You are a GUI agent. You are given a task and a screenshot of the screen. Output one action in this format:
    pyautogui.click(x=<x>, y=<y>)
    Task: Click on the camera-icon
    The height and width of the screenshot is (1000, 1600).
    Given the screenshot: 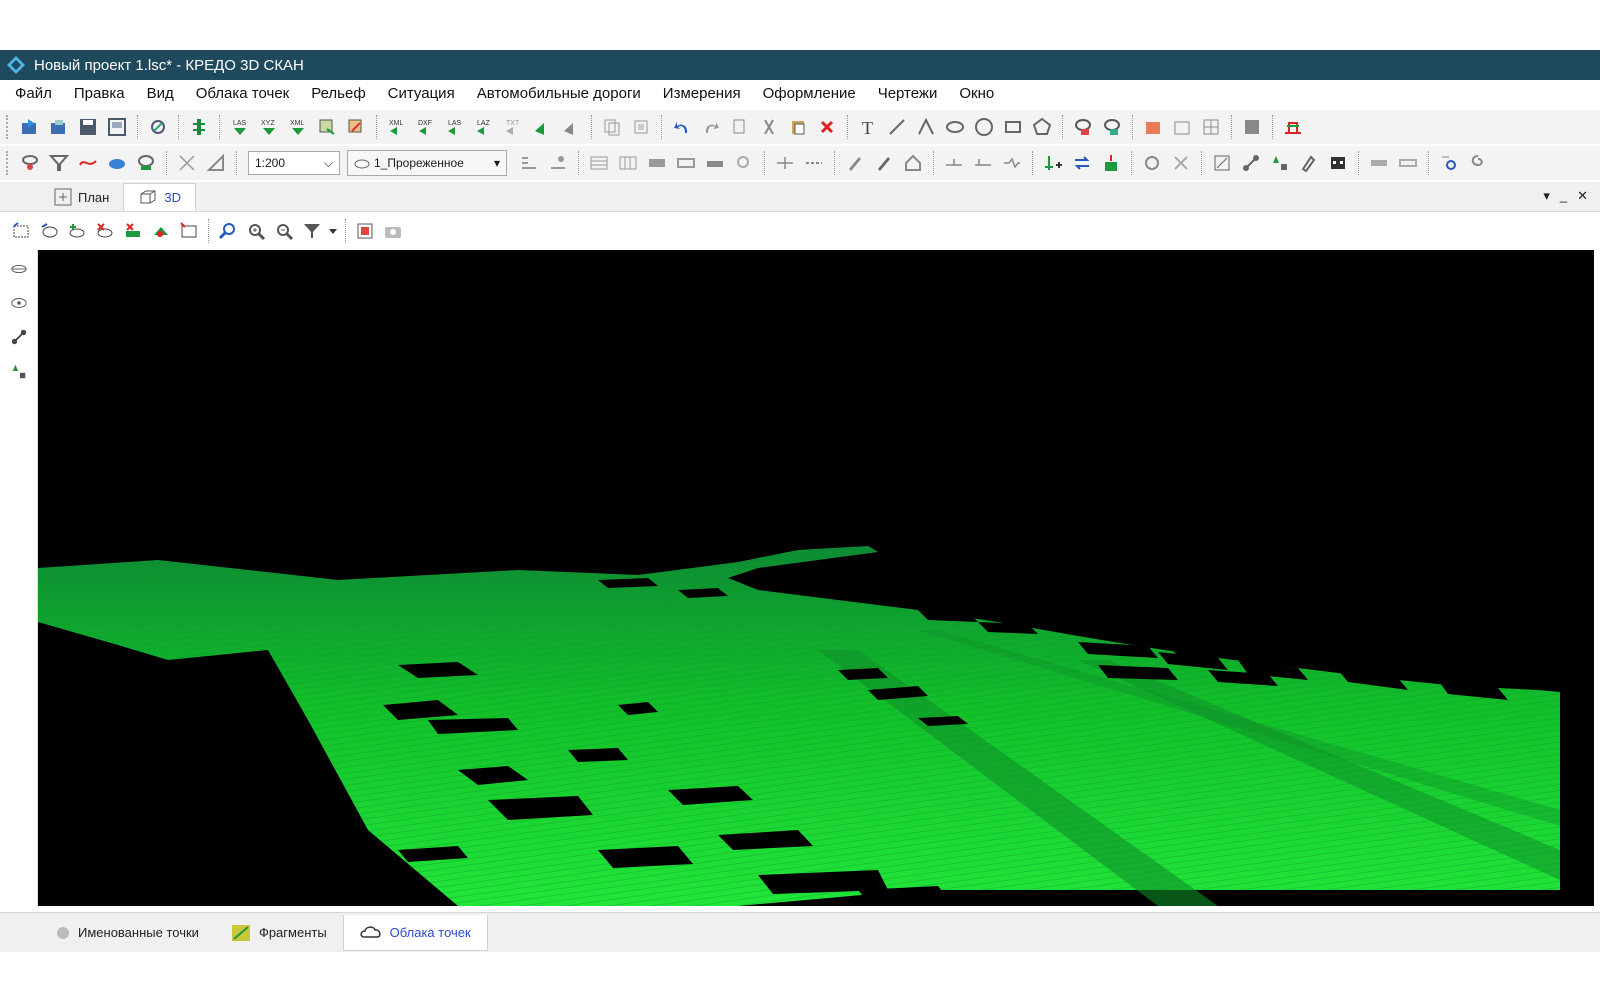 What is the action you would take?
    pyautogui.click(x=393, y=231)
    